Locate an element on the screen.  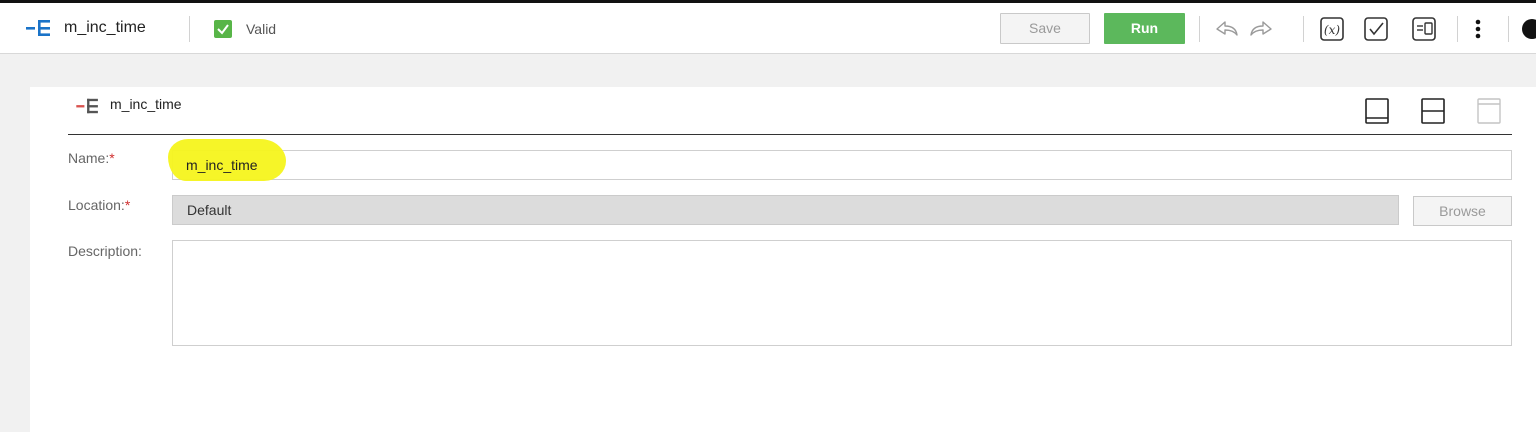
svg-text: (x) is located at coordinates (1332, 30).